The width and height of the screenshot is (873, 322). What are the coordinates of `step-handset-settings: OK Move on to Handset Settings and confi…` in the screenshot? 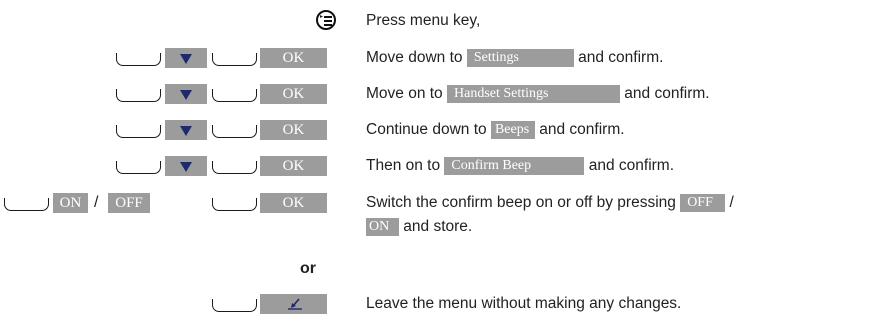 It's located at (436, 97).